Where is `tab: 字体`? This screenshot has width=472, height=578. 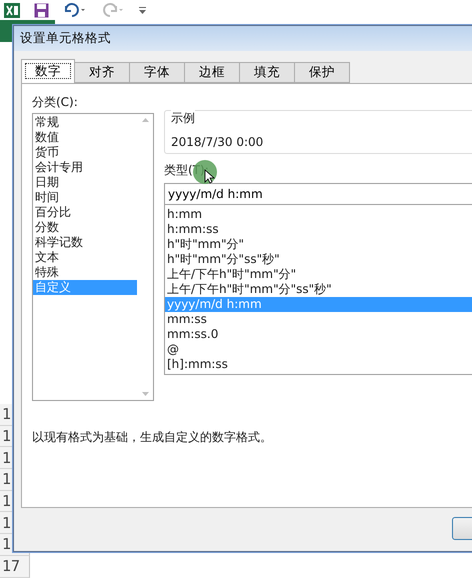 tab: 字体 is located at coordinates (157, 72).